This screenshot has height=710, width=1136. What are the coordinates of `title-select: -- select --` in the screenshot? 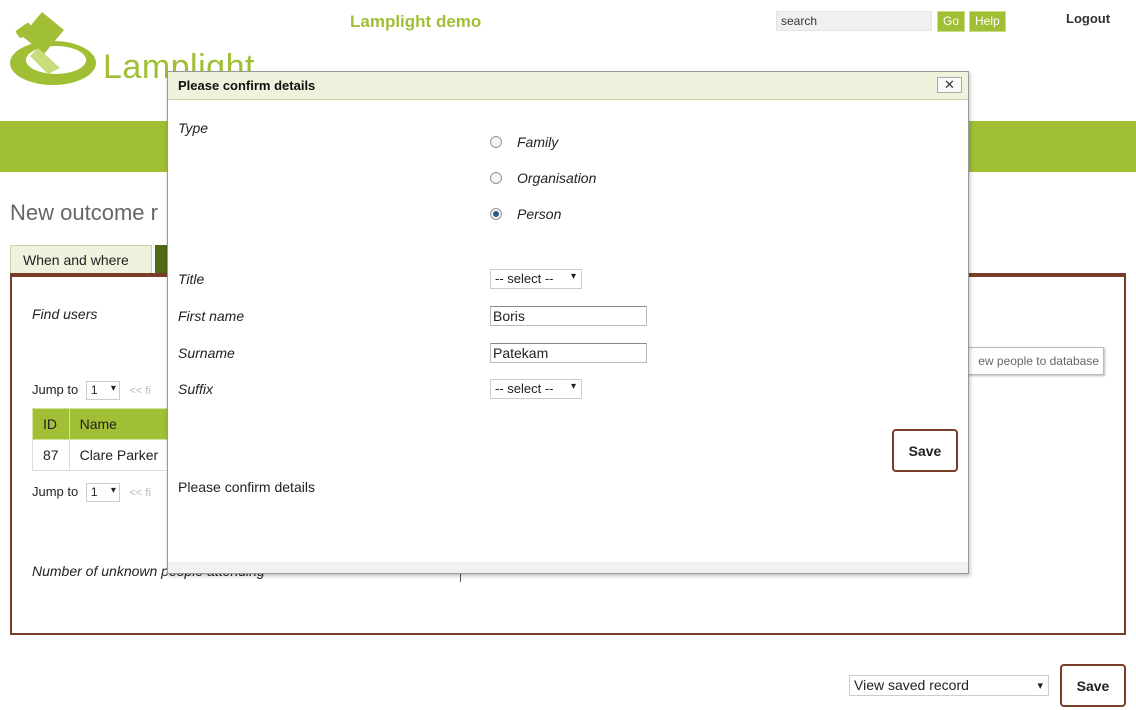 It's located at (536, 279).